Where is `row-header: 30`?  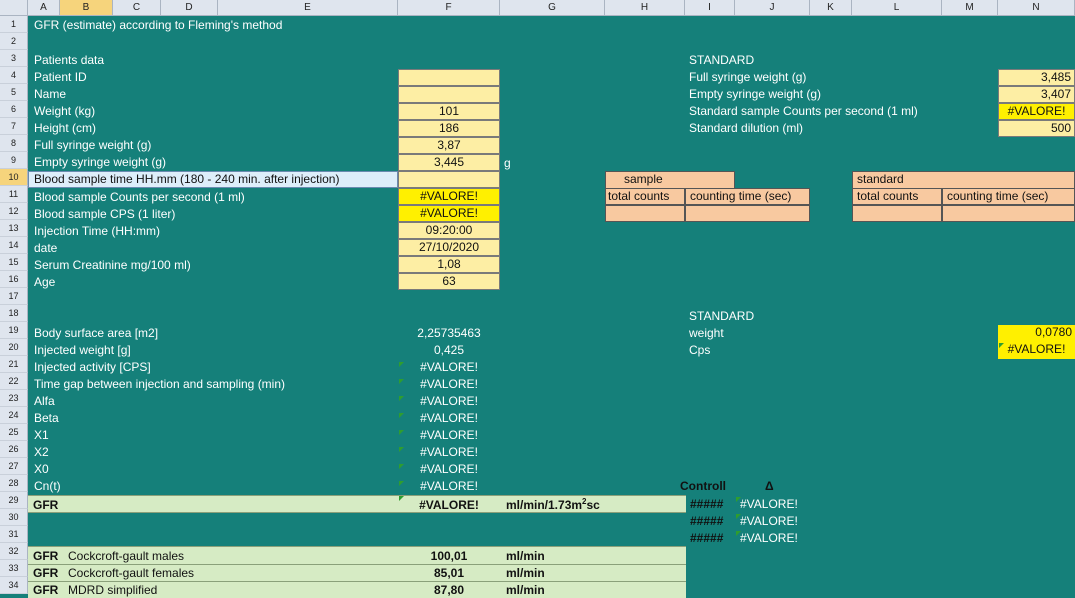 row-header: 30 is located at coordinates (14, 517).